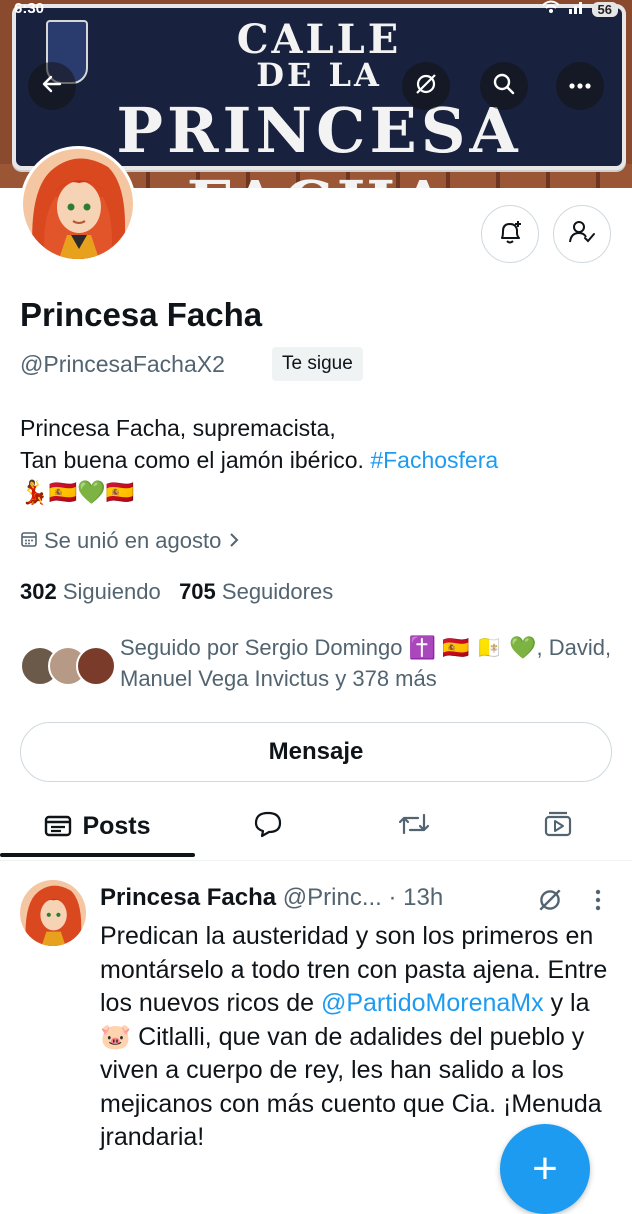 Image resolution: width=632 pixels, height=1214 pixels. What do you see at coordinates (68, 666) in the screenshot?
I see `followed-by-avatars` at bounding box center [68, 666].